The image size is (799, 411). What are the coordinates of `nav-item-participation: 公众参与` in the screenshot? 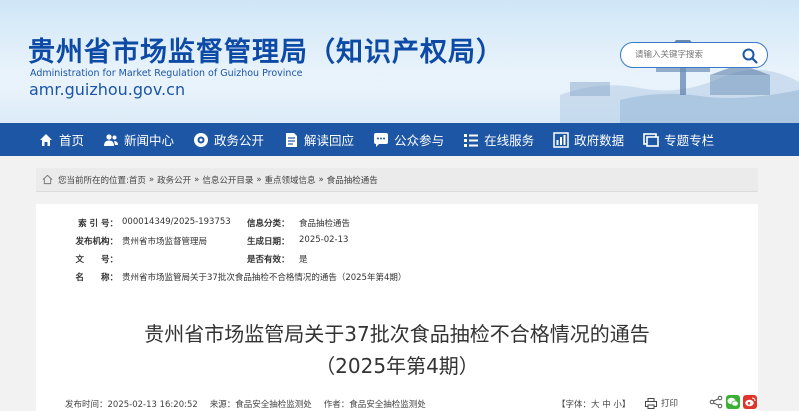 It's located at (408, 139).